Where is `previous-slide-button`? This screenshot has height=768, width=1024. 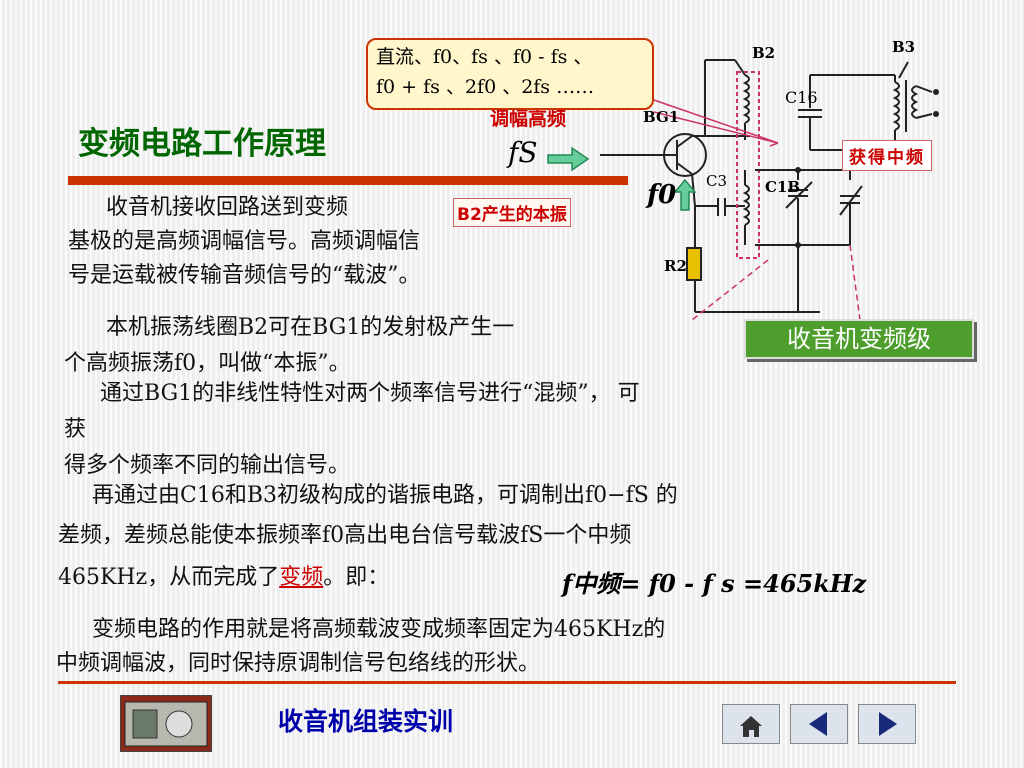
previous-slide-button is located at coordinates (819, 724).